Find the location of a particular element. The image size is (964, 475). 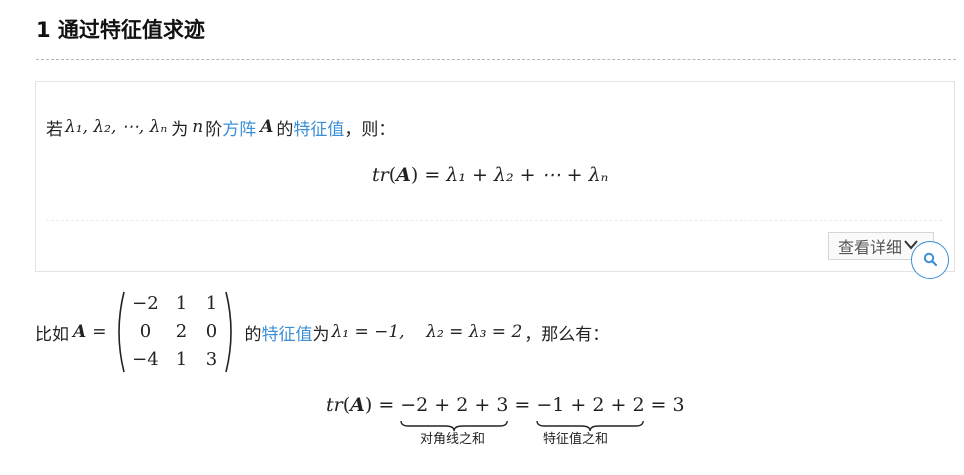

matrix-left-paren is located at coordinates (122, 332).